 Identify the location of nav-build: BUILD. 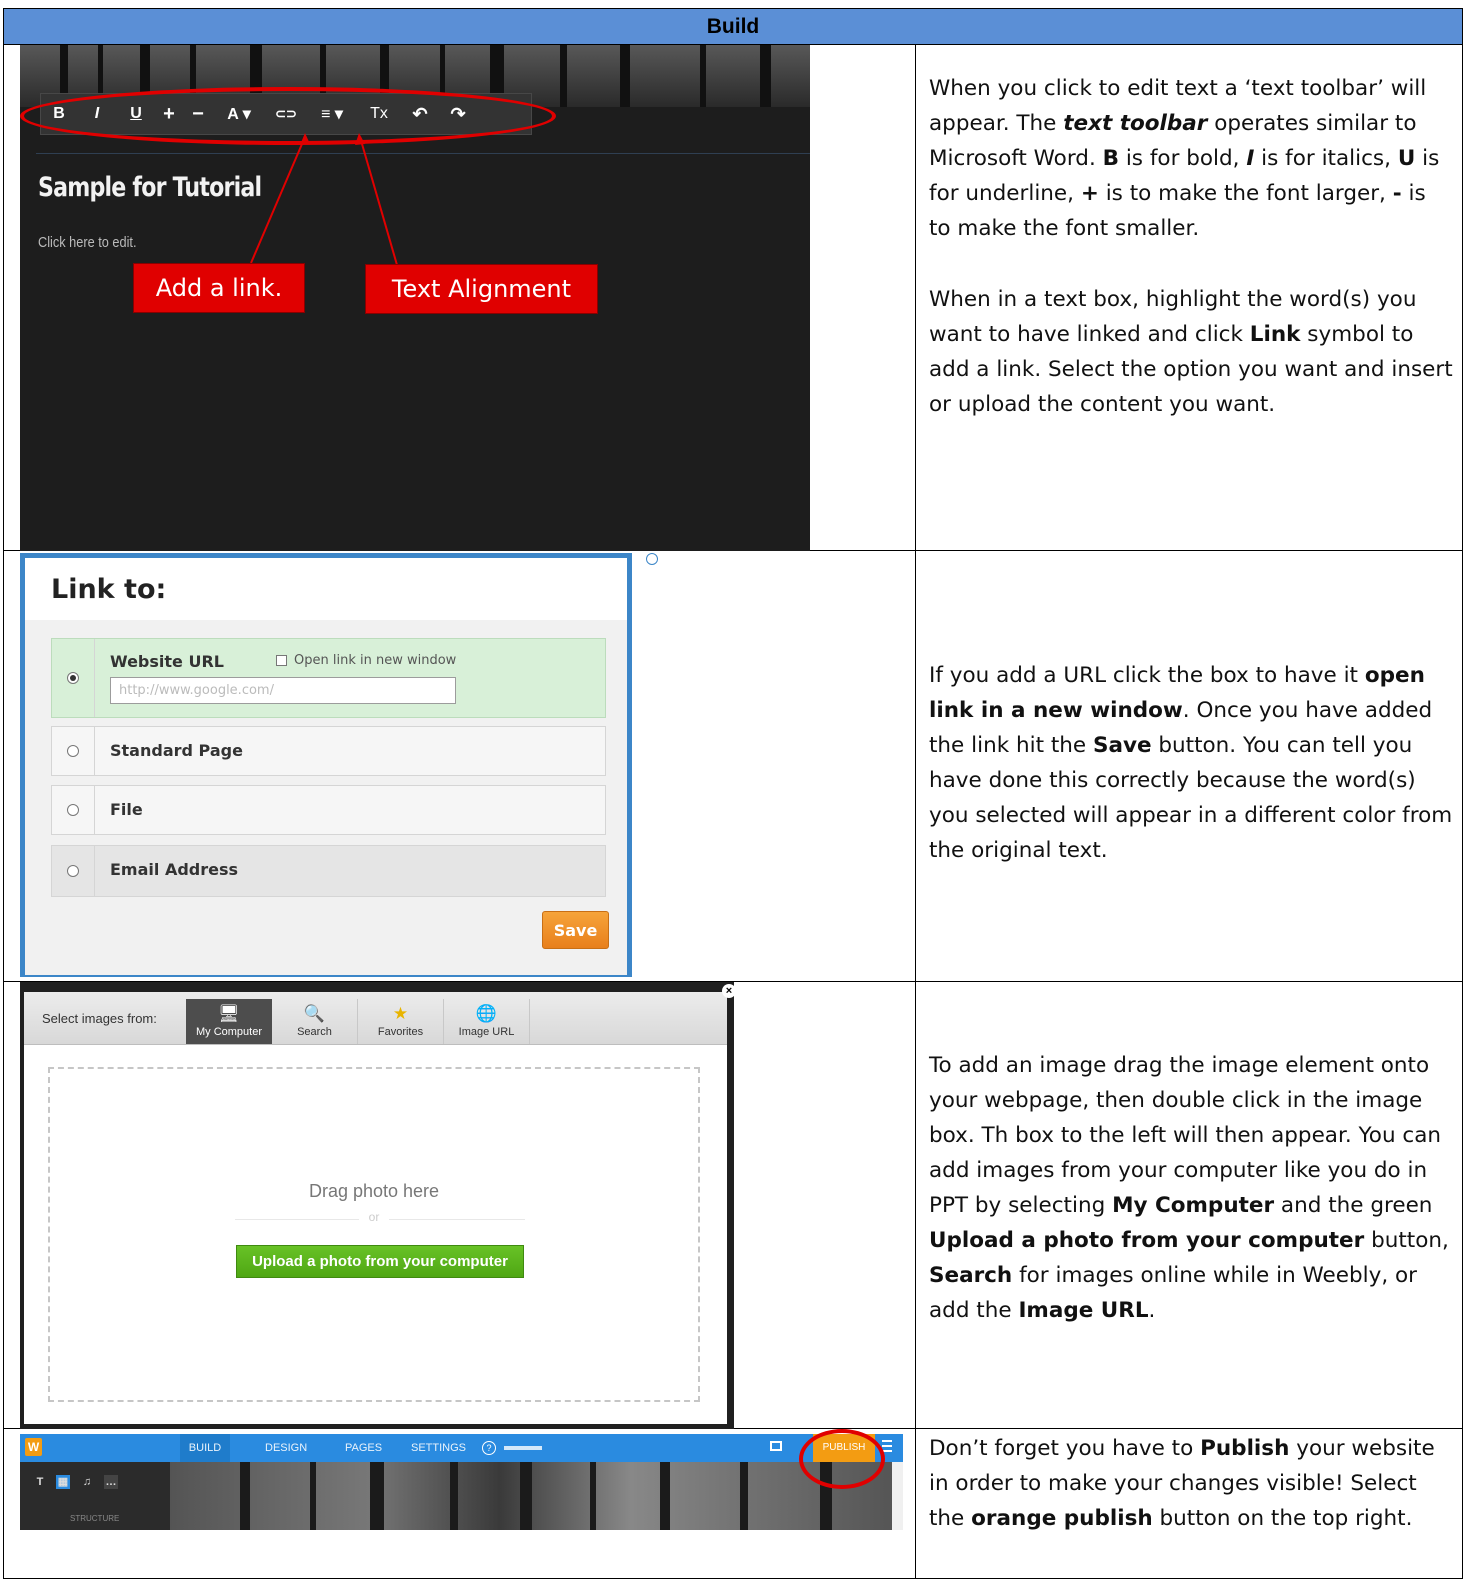
(205, 1448).